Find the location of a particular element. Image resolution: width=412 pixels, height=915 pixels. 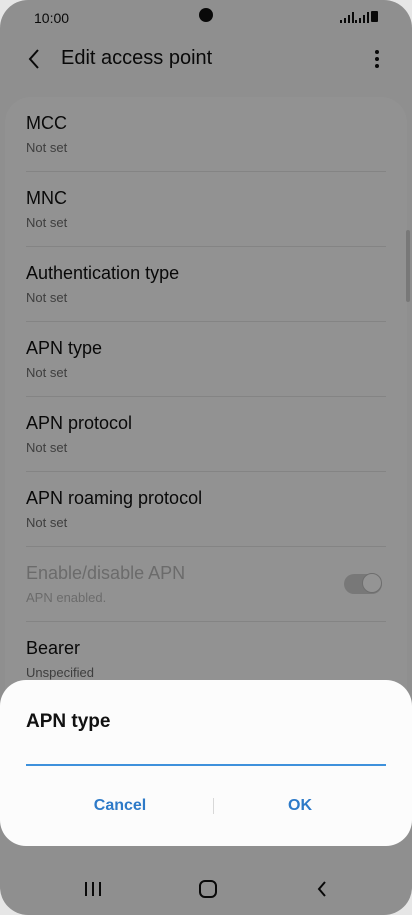

button-divider is located at coordinates (213, 806).